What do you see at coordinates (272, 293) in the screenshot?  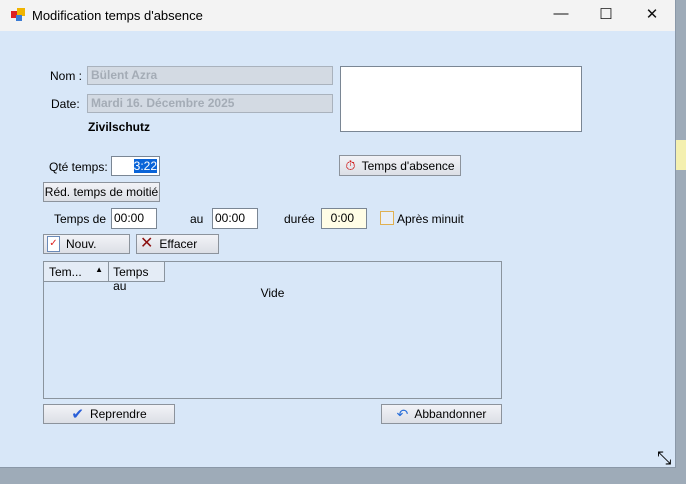 I see `empty-list-text: Vide` at bounding box center [272, 293].